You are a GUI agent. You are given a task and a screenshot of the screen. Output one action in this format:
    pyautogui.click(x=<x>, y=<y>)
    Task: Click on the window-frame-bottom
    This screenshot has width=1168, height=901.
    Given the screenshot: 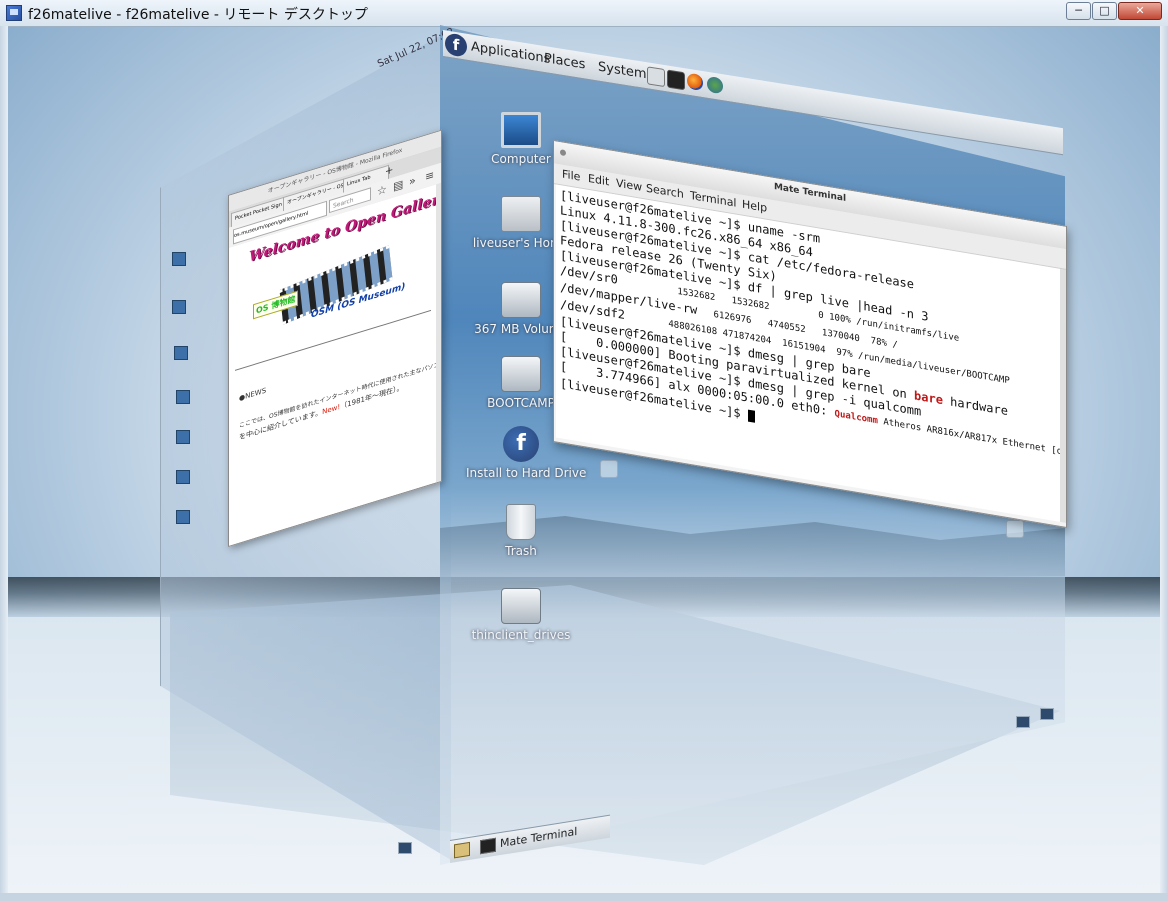 What is the action you would take?
    pyautogui.click(x=584, y=897)
    